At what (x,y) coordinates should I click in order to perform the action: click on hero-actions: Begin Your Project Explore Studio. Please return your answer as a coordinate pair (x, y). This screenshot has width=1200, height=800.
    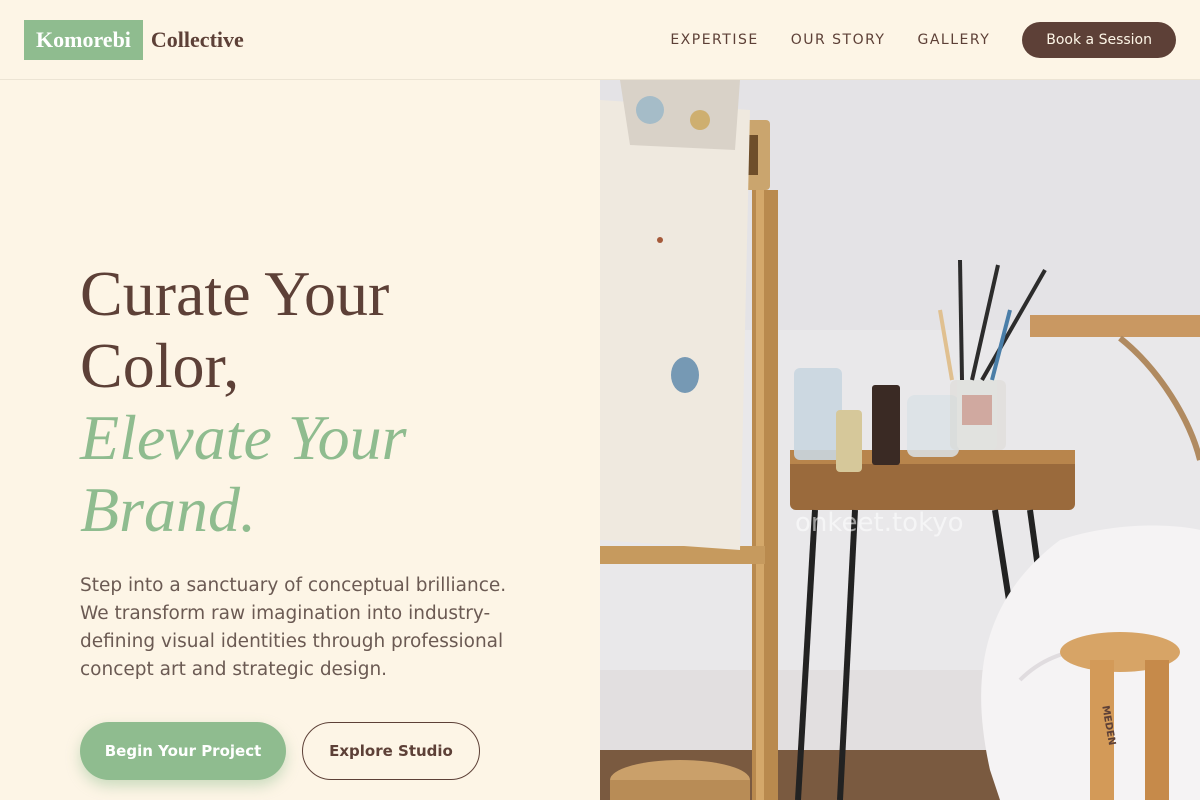
    Looking at the image, I should click on (280, 751).